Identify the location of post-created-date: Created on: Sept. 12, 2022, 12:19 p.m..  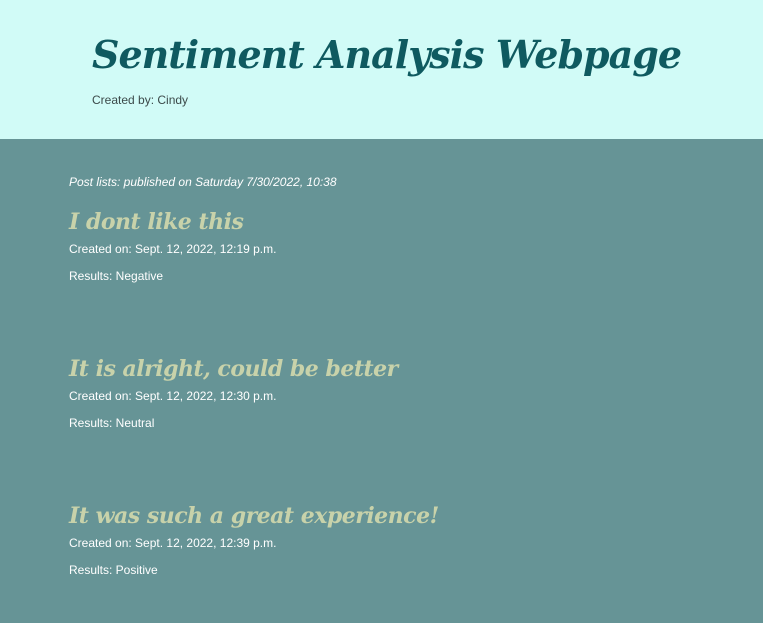
(173, 249).